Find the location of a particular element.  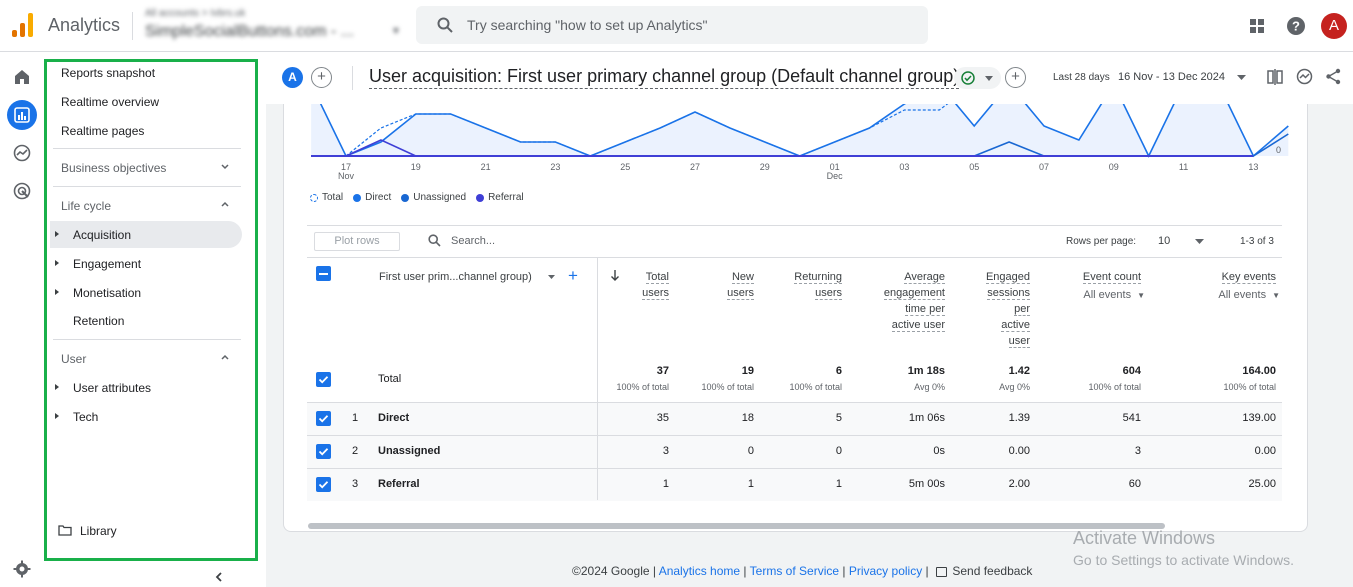

avatar: A is located at coordinates (1334, 26).